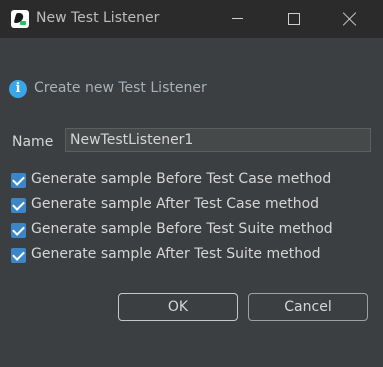 The width and height of the screenshot is (383, 367). I want to click on checkbox-after-test-suite, so click(18, 255).